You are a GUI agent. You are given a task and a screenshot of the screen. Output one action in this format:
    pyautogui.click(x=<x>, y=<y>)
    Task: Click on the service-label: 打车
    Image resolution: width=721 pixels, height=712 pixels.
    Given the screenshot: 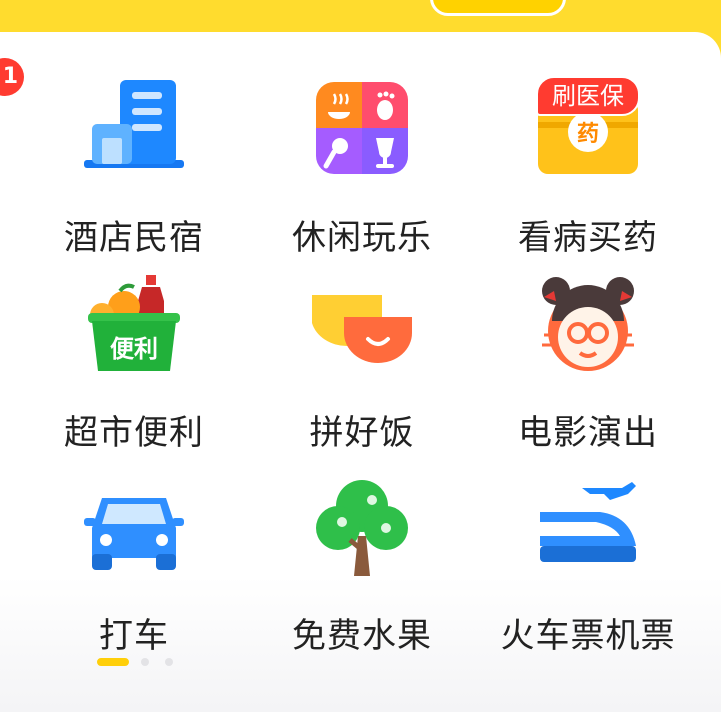 What is the action you would take?
    pyautogui.click(x=134, y=636)
    